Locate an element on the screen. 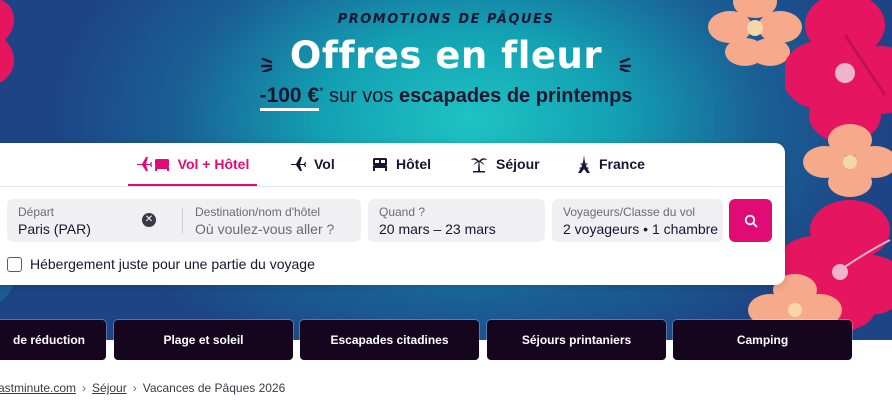 The height and width of the screenshot is (409, 892). tab-hotel: Hôtel is located at coordinates (401, 164).